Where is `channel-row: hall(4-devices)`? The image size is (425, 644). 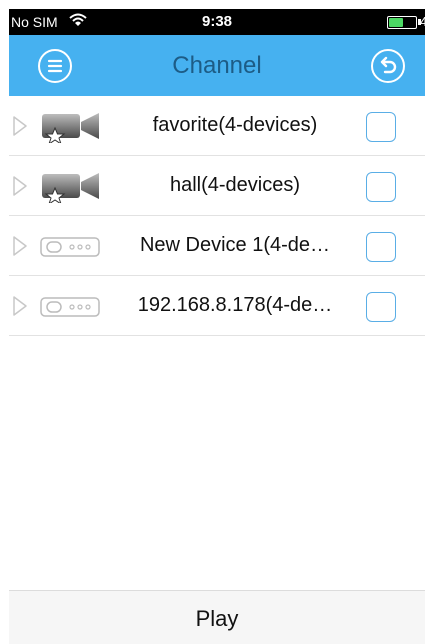 channel-row: hall(4-devices) is located at coordinates (217, 186).